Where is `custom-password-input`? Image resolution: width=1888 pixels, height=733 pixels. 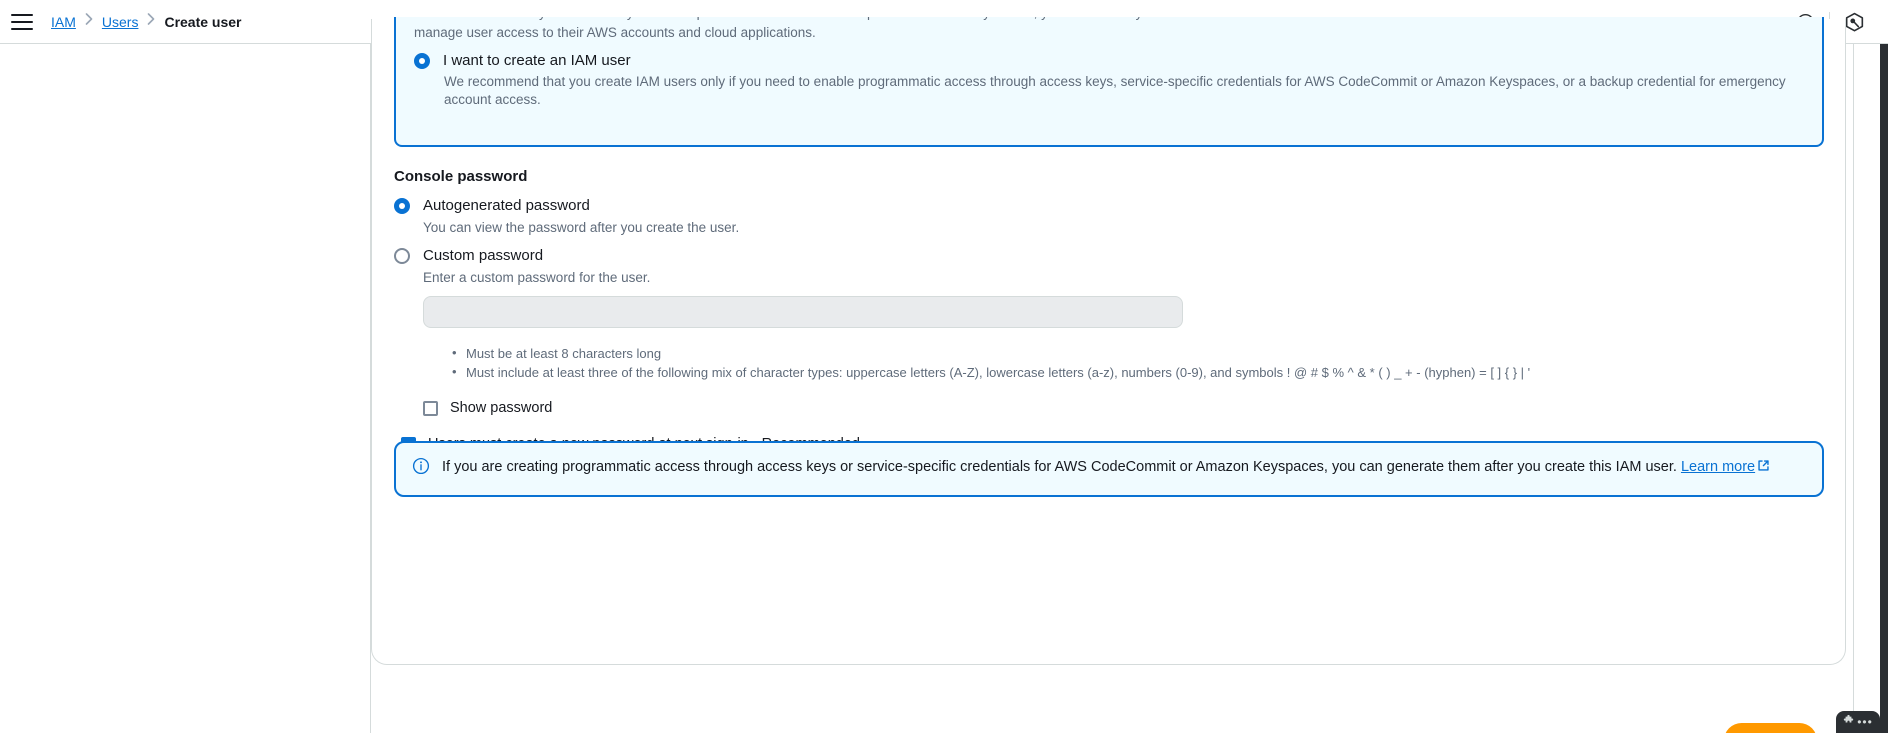 custom-password-input is located at coordinates (803, 312).